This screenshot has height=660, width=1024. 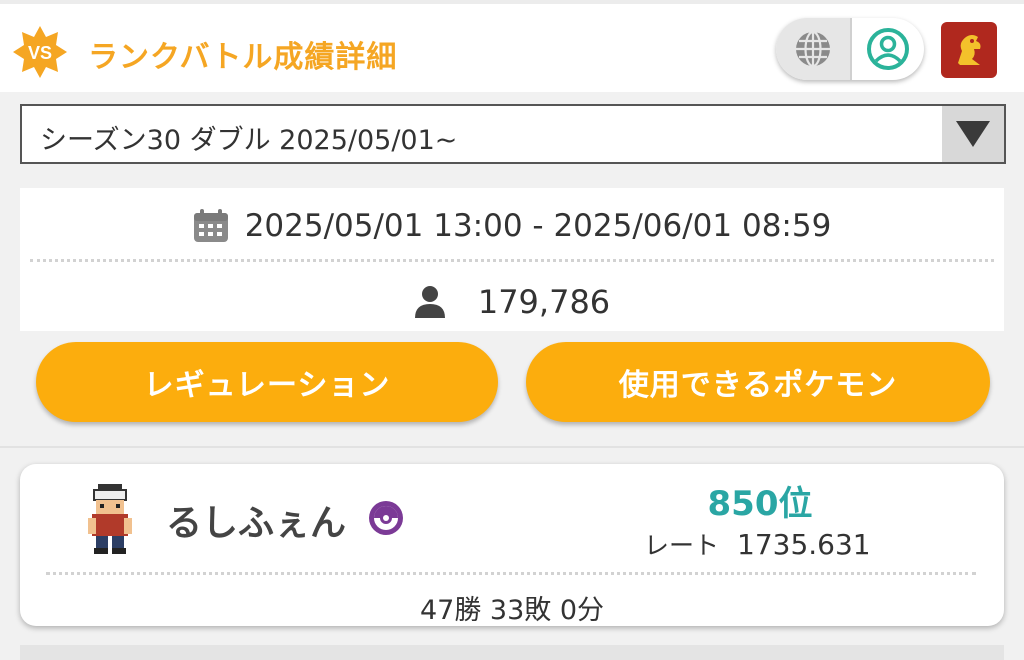 I want to click on language-button, so click(x=813, y=49).